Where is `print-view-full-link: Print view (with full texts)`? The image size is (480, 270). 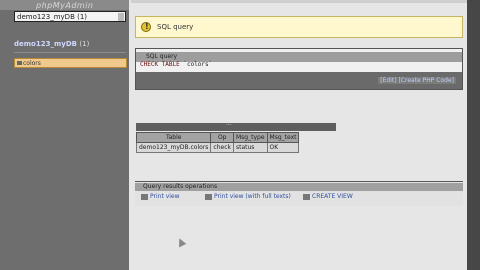 print-view-full-link: Print view (with full texts) is located at coordinates (248, 196).